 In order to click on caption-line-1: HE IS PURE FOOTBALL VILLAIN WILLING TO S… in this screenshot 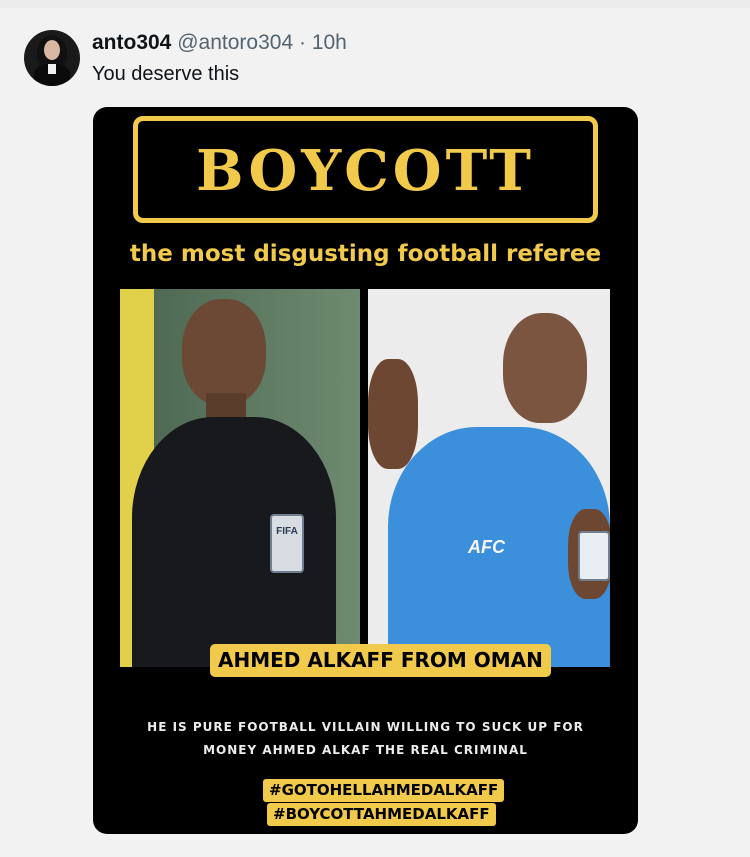, I will do `click(365, 727)`.